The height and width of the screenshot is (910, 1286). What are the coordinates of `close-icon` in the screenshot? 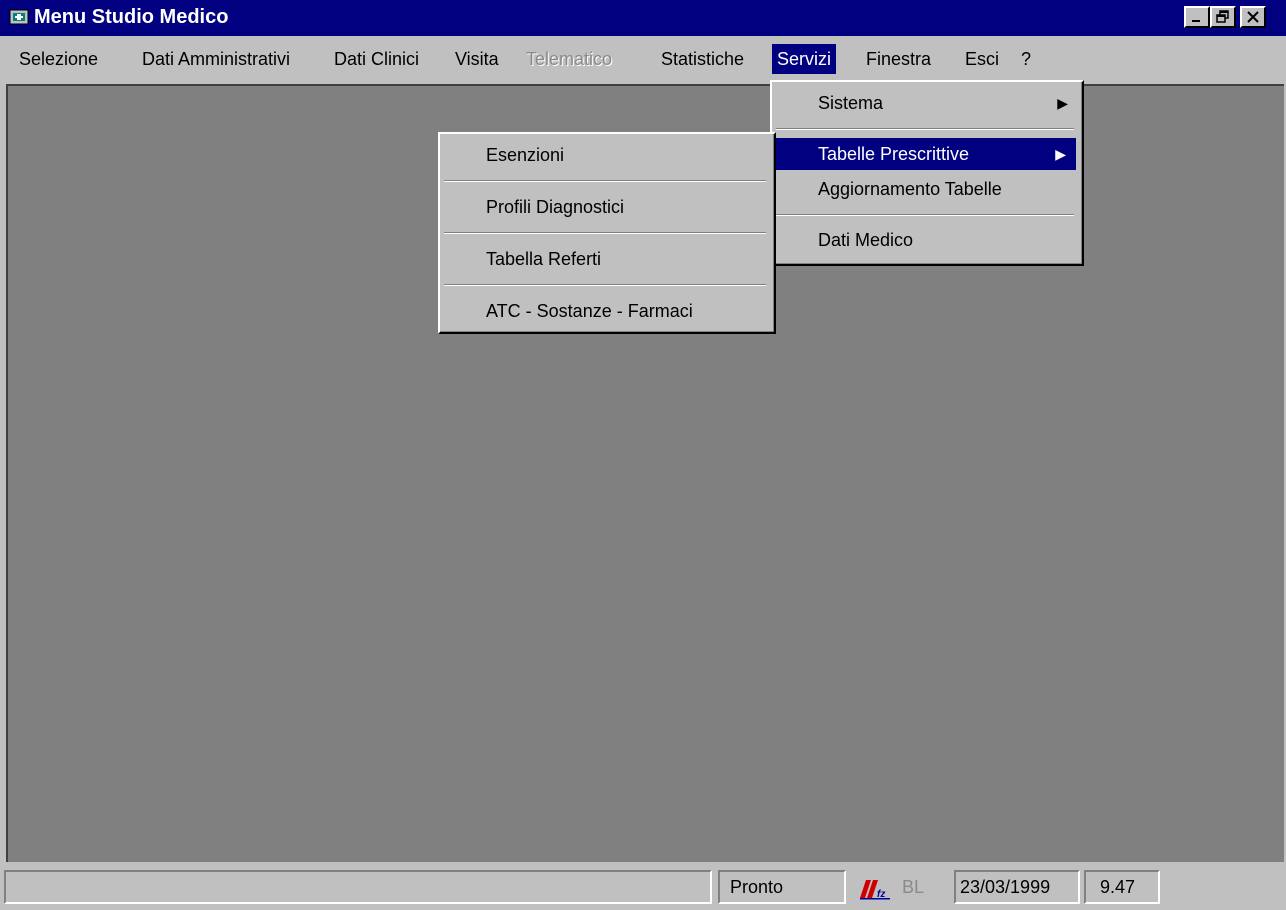 It's located at (1253, 17).